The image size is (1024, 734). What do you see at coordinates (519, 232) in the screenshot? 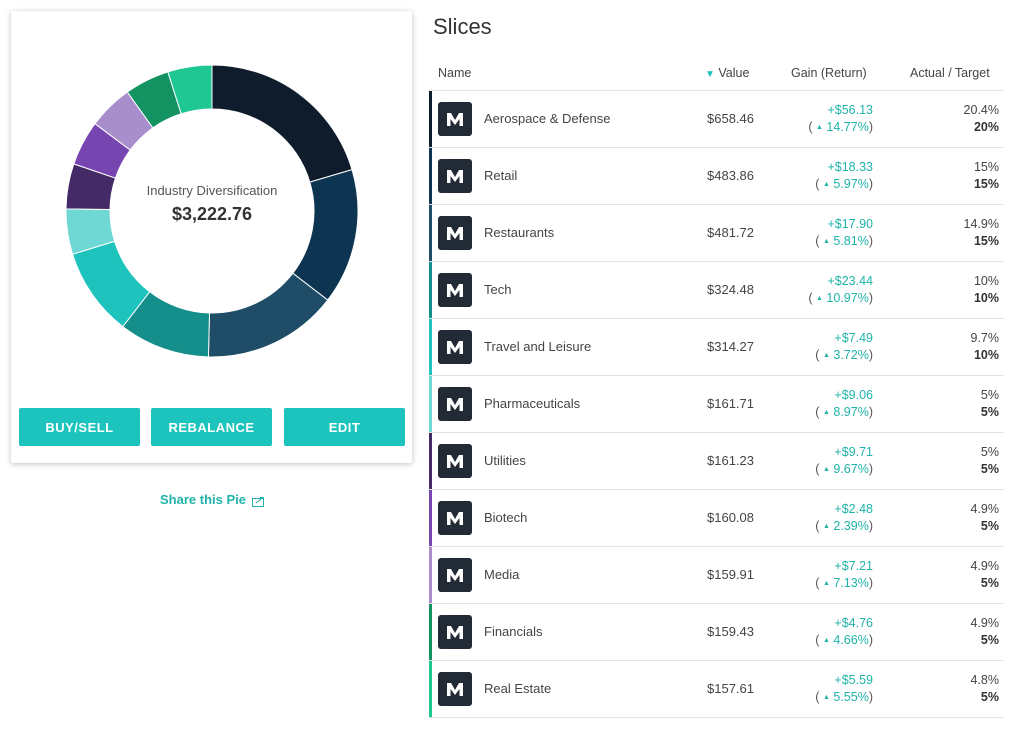
I see `slice-name: Restaurants` at bounding box center [519, 232].